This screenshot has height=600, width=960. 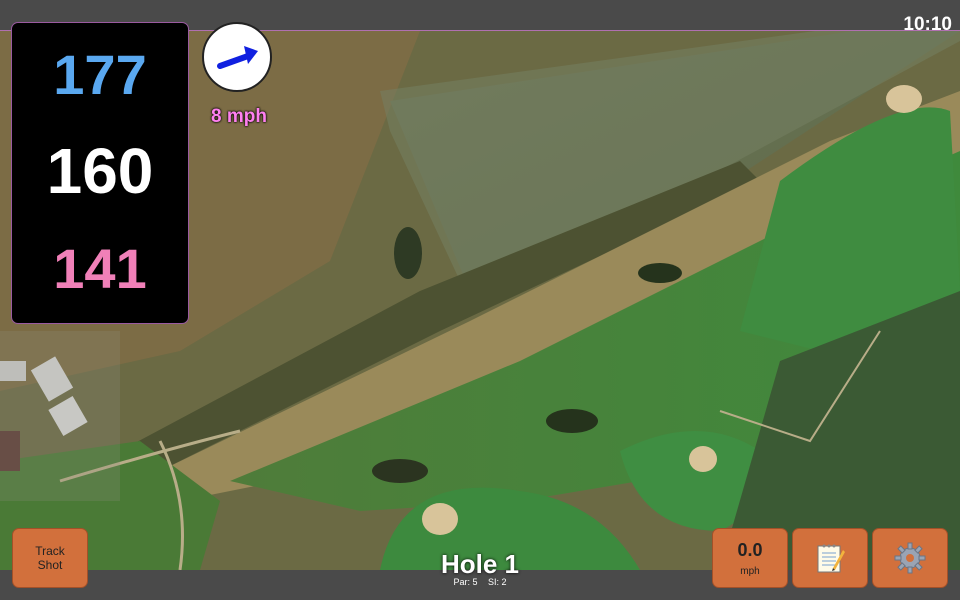 I want to click on notepad-icon, so click(x=831, y=558).